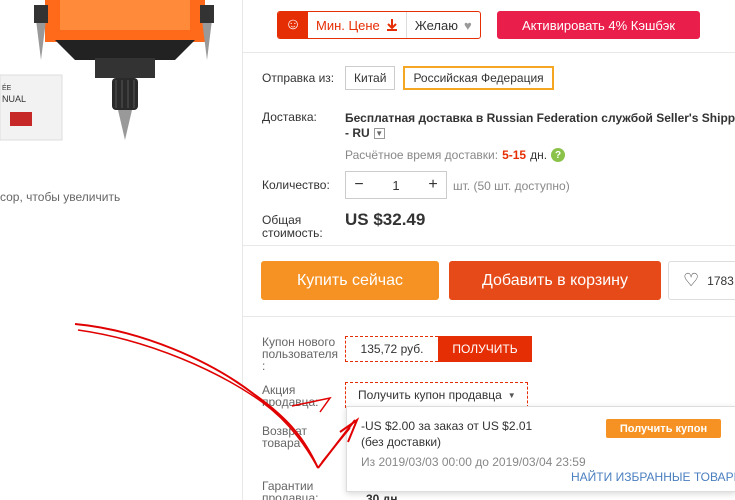  What do you see at coordinates (289, 117) in the screenshot?
I see `delivery-label: Доставка:` at bounding box center [289, 117].